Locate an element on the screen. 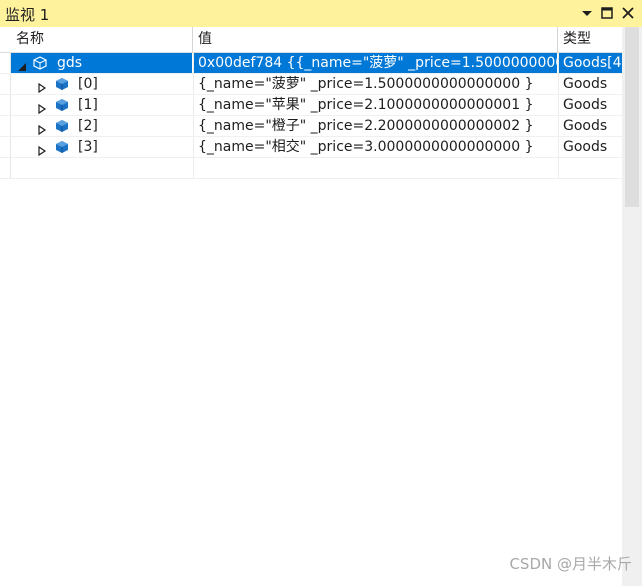 The image size is (642, 586). name-cell: [0] is located at coordinates (101, 84).